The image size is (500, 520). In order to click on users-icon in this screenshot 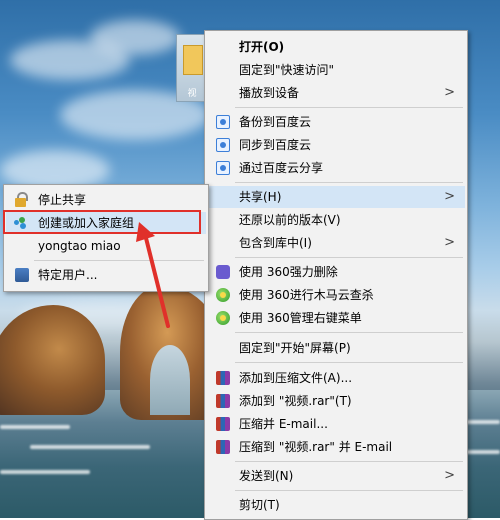, I will do `click(22, 275)`.